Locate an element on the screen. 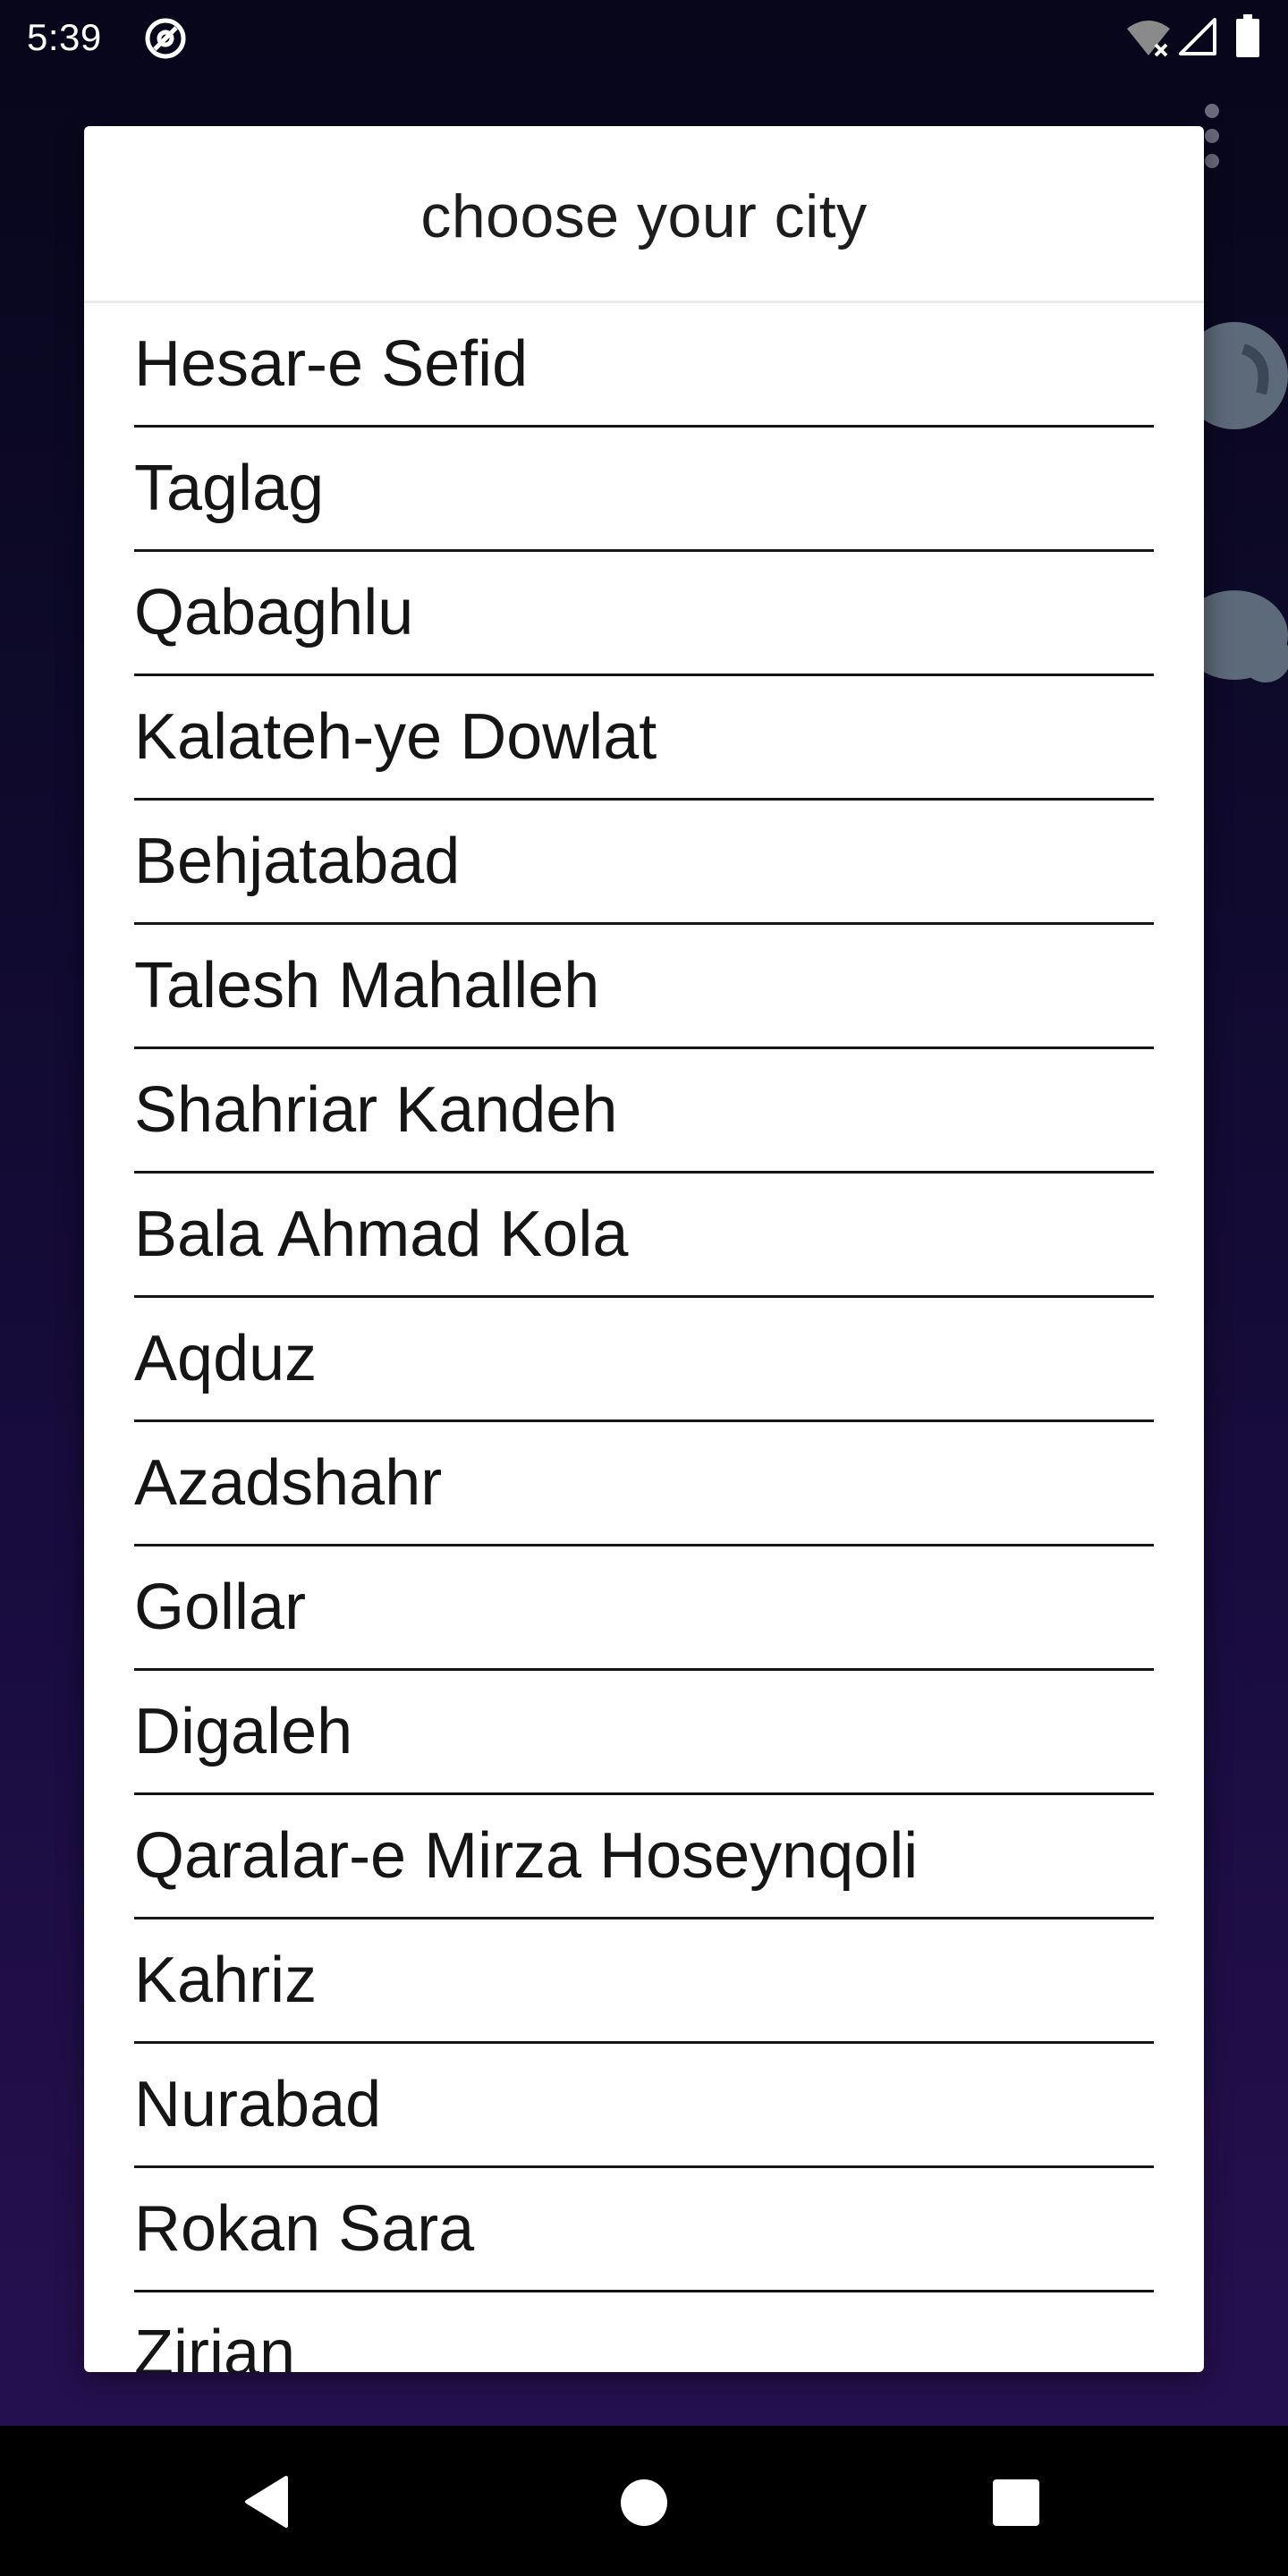 This screenshot has width=1288, height=2576. status-time: 5:39 is located at coordinates (64, 37).